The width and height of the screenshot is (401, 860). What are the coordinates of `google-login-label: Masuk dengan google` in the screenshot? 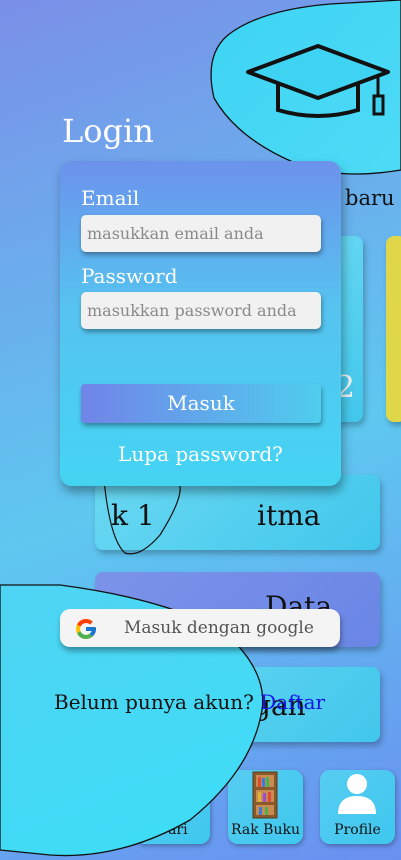 It's located at (219, 628).